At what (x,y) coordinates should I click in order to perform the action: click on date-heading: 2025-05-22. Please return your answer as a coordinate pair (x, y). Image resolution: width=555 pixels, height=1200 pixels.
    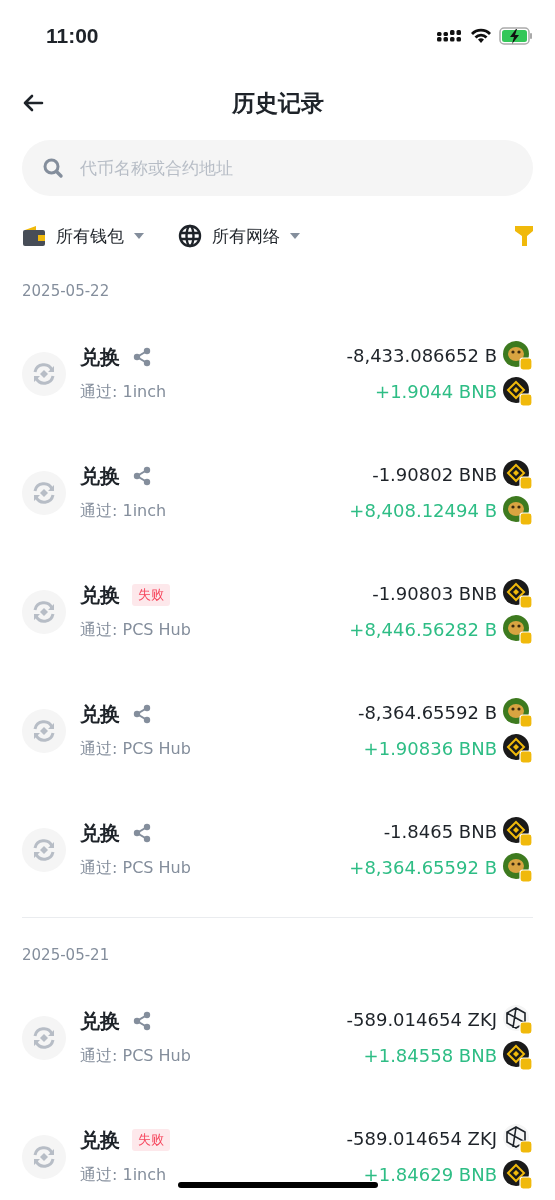
    Looking at the image, I should click on (66, 291).